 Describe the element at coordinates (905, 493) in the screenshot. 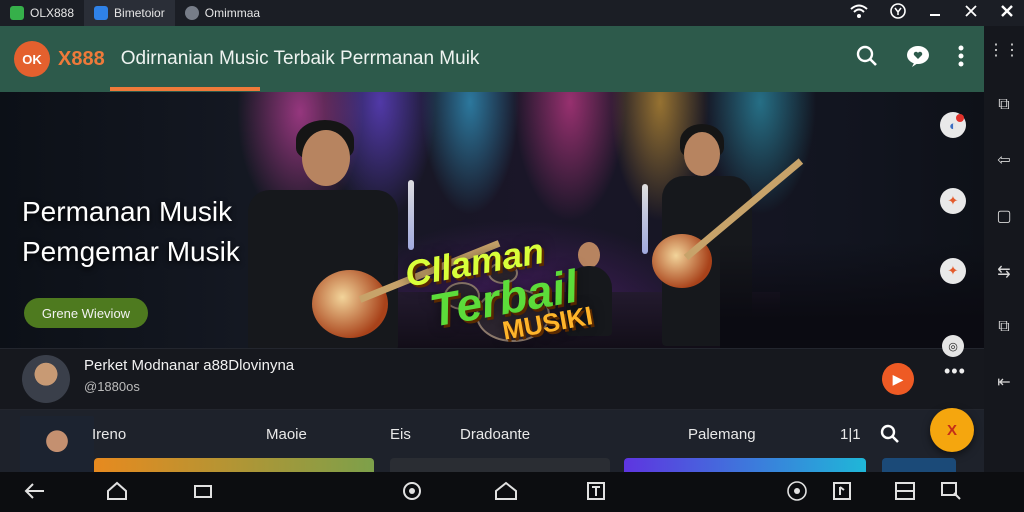

I see `layout-icon` at that location.